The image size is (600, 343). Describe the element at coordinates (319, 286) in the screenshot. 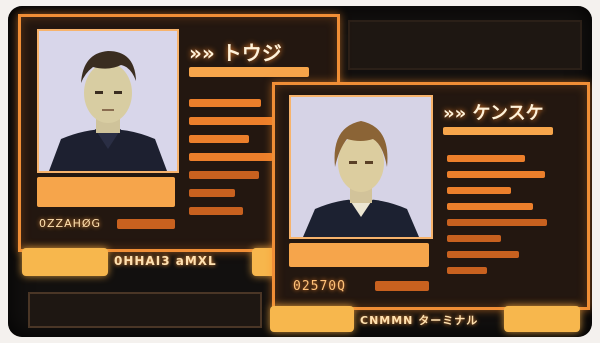

I see `card2-code: 02570Q` at that location.